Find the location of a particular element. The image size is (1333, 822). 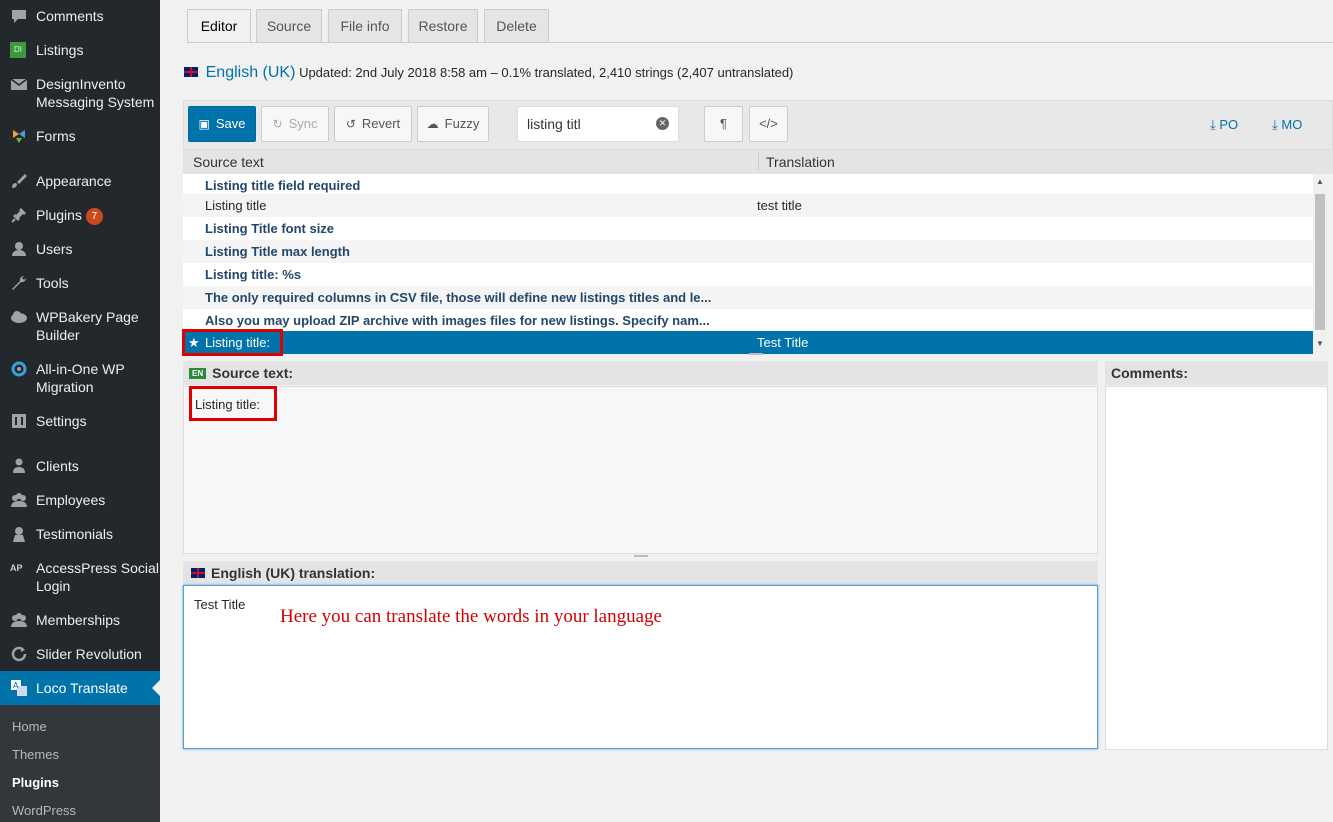

download-po-link: ⤓ PO is located at coordinates (1224, 125).